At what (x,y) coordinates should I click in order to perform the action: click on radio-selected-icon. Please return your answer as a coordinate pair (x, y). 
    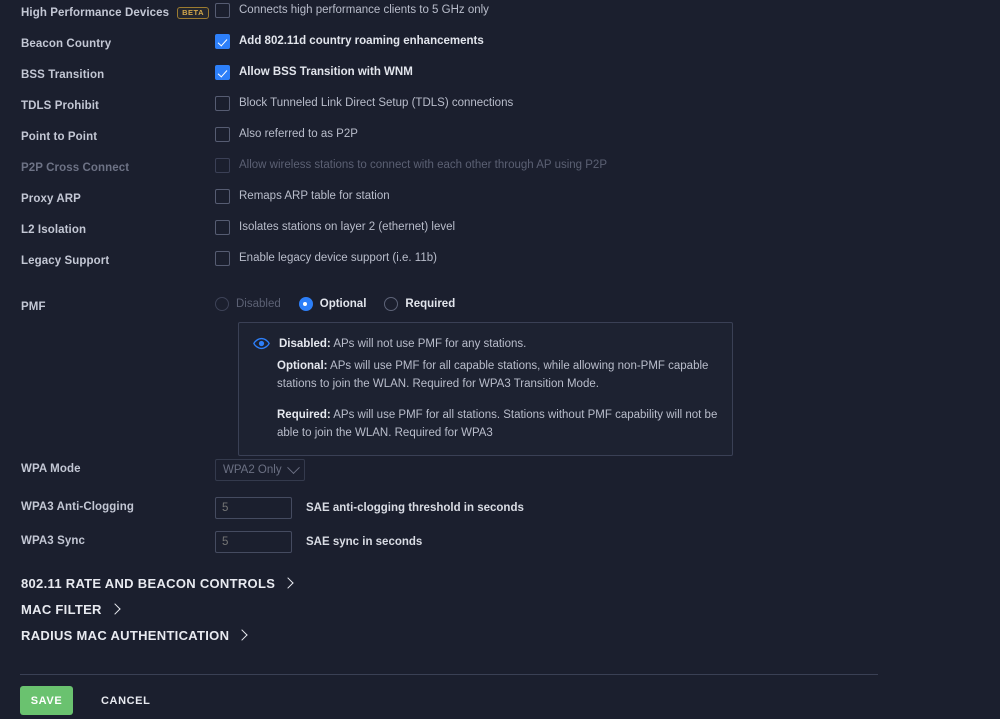
    Looking at the image, I should click on (305, 304).